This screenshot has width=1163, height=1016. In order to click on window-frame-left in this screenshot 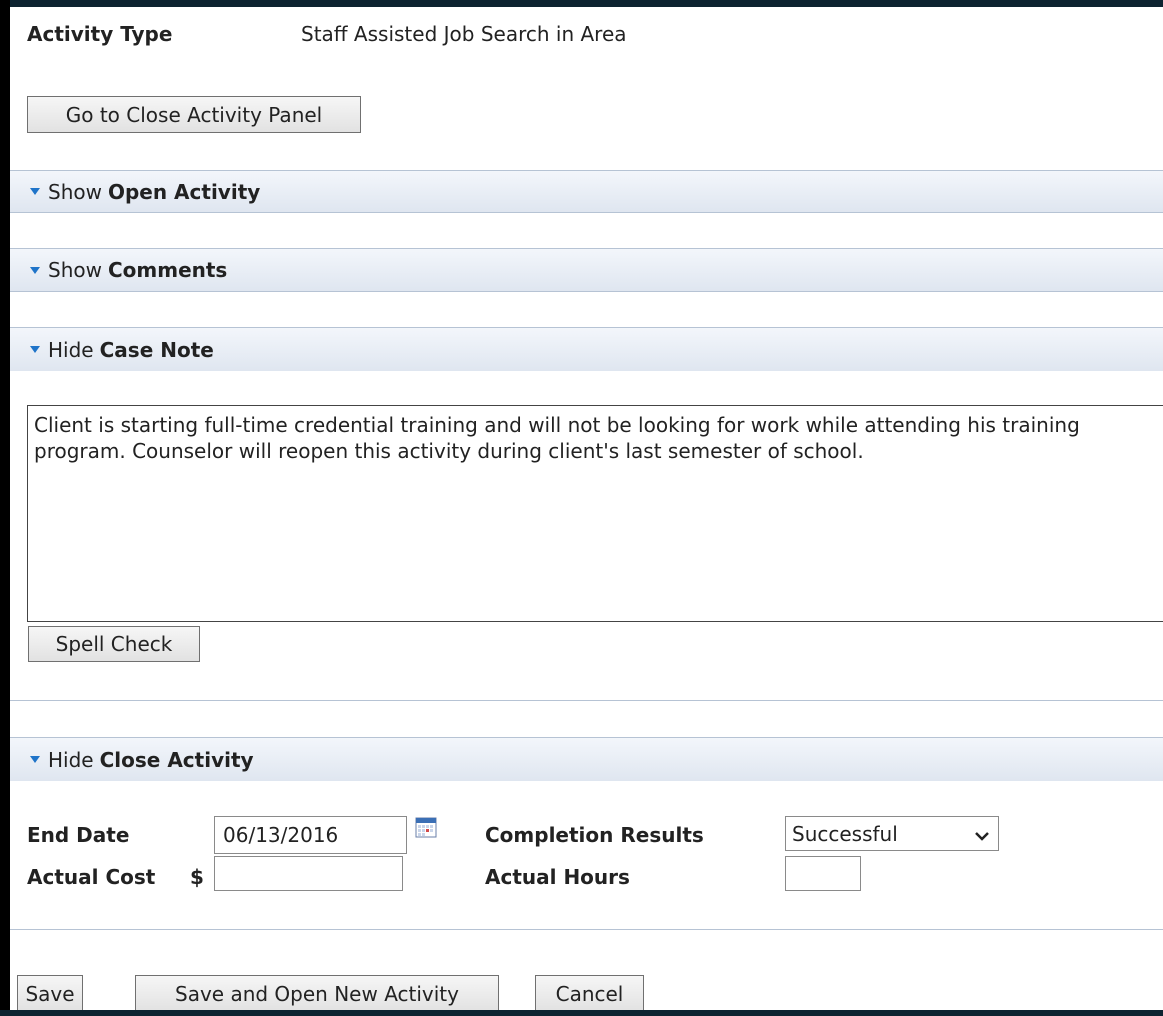, I will do `click(5, 508)`.